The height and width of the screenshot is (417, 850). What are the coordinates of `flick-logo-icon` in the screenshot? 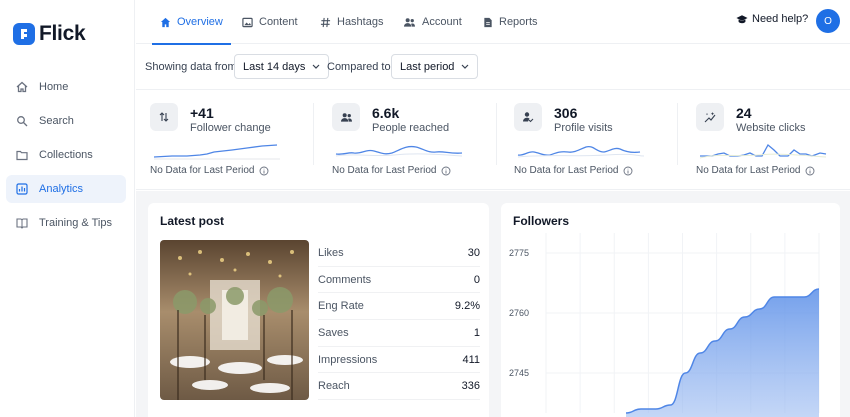 It's located at (24, 34).